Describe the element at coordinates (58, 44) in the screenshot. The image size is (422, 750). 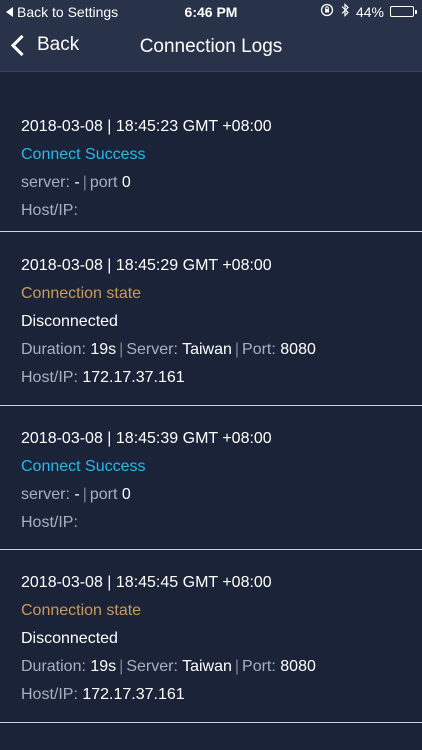
I see `back-button-label: Back` at that location.